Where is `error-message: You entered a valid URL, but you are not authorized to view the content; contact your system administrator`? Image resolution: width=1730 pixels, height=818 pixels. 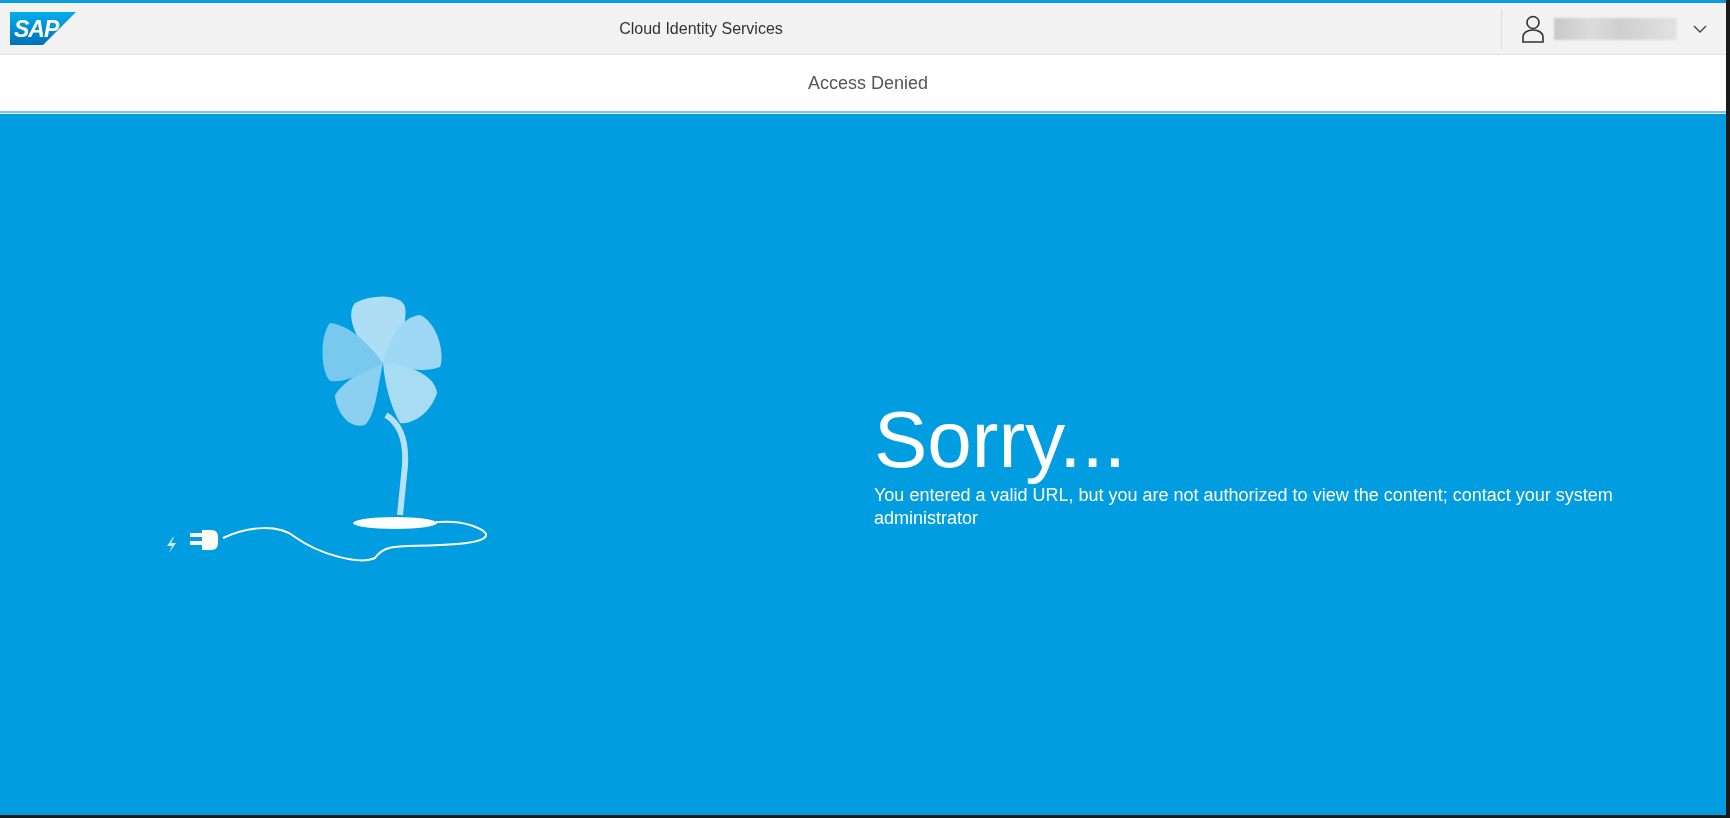
error-message: You entered a valid URL, but you are not authorized to view the content; contact your system administrator is located at coordinates (1244, 506).